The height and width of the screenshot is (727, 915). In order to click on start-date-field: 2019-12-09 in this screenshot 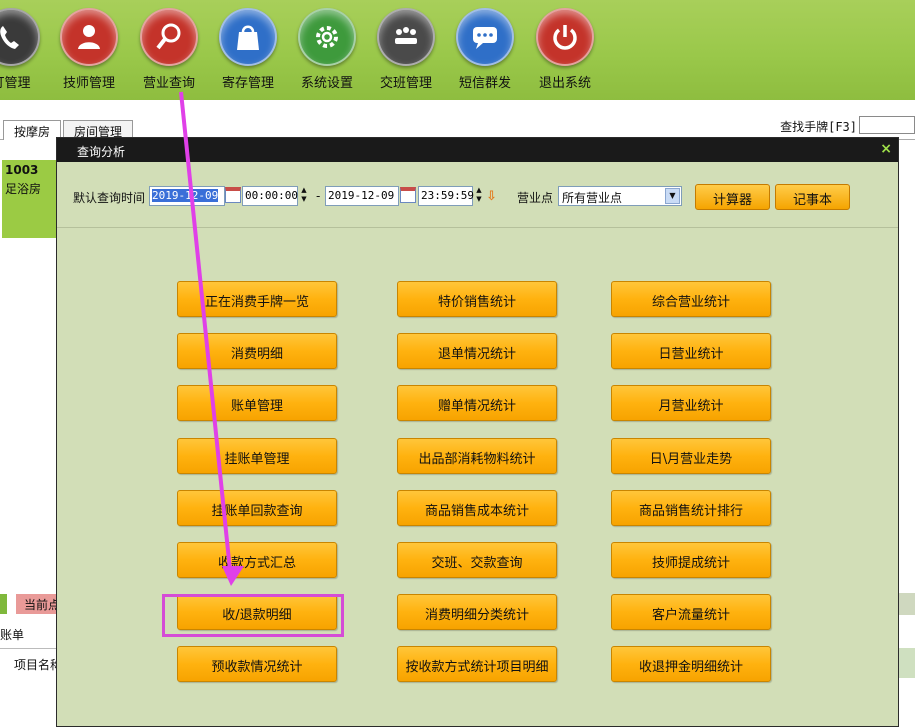, I will do `click(187, 196)`.